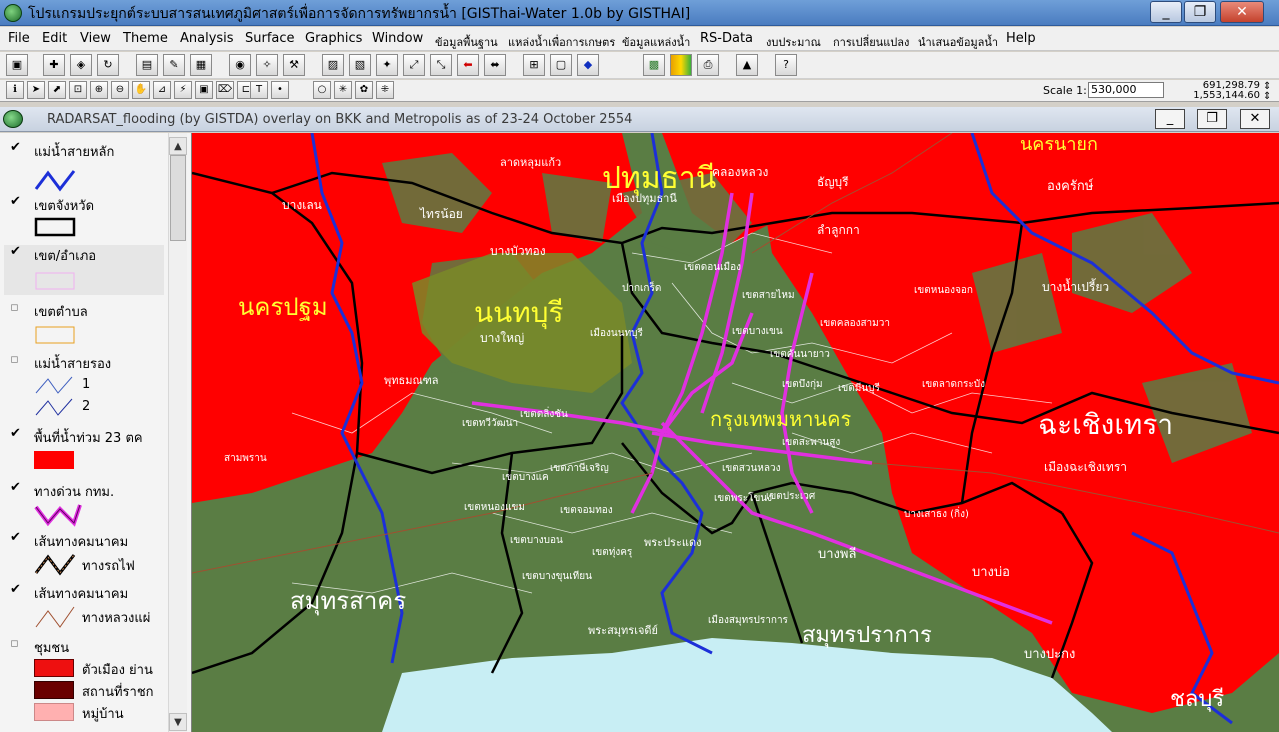 This screenshot has width=1279, height=732. Describe the element at coordinates (147, 65) in the screenshot. I see `table-icon: ▤` at that location.